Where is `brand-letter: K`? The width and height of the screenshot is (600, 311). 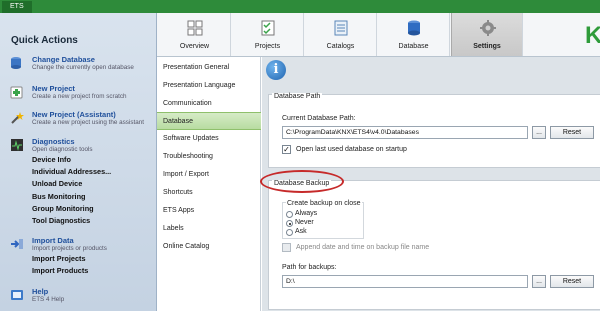 brand-letter: K is located at coordinates (592, 34).